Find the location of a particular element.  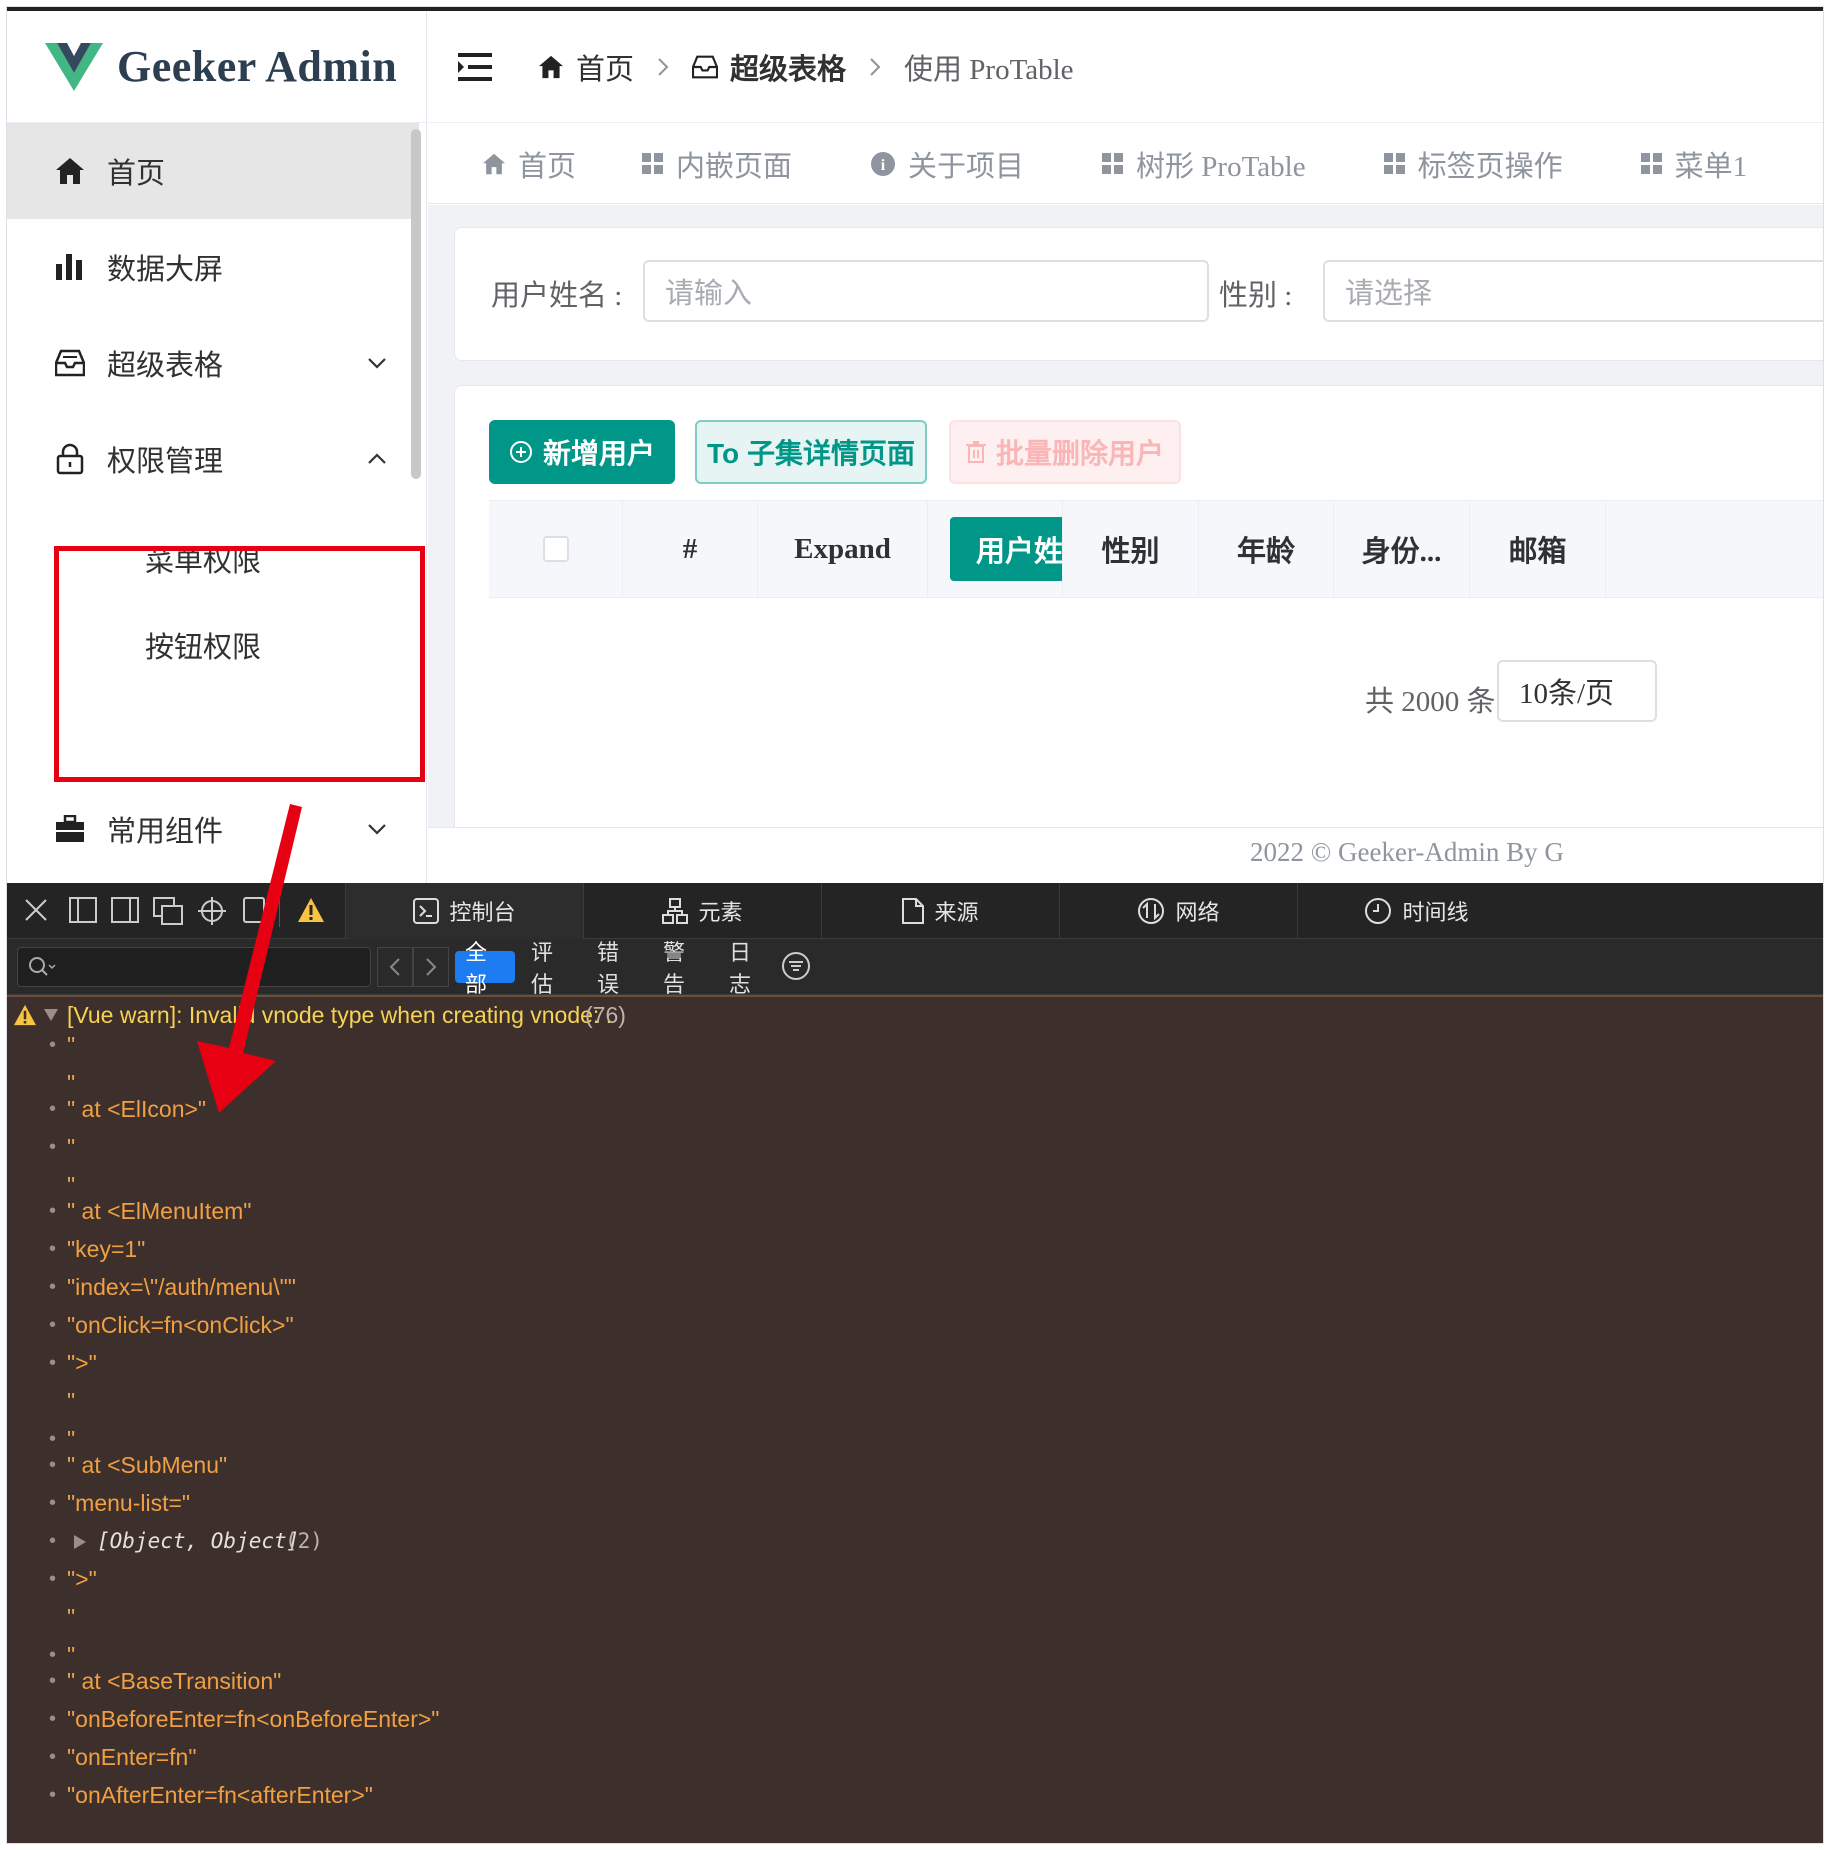

elements-icon is located at coordinates (675, 911).